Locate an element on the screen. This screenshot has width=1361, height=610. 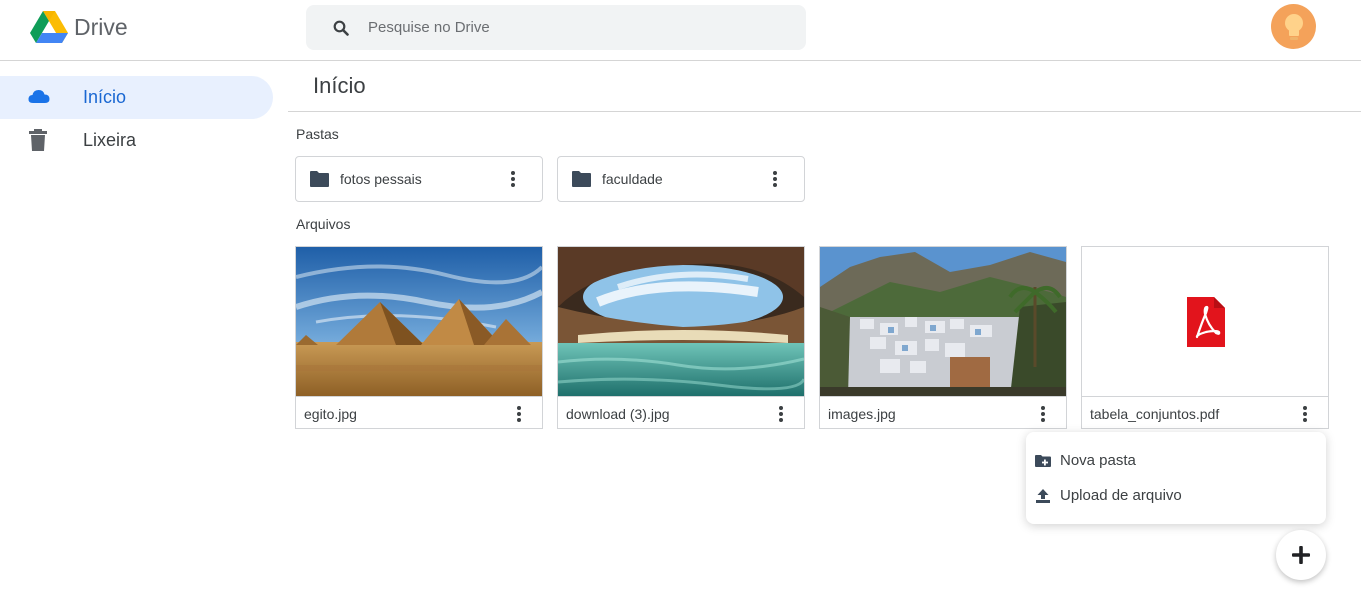
search-bar is located at coordinates (556, 27).